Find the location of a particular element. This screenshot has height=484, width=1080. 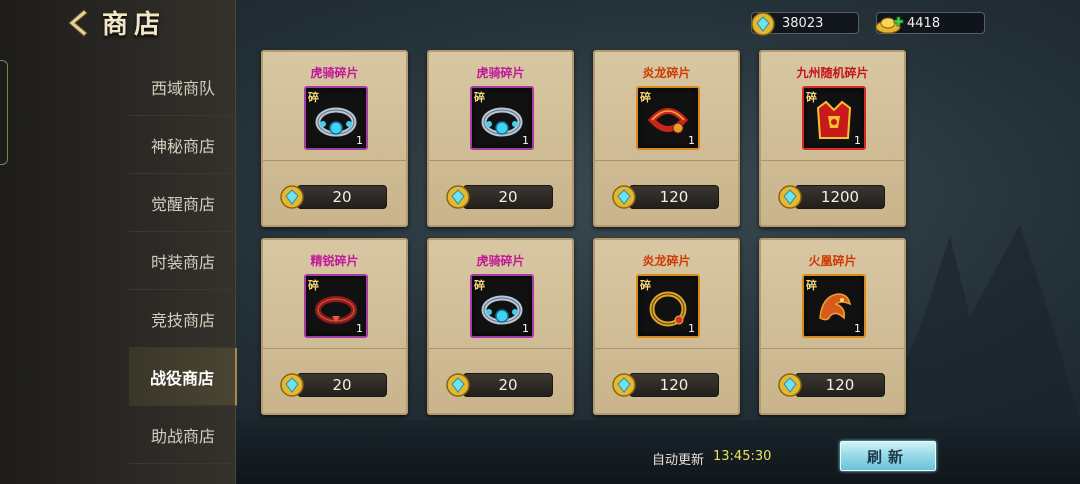

gold-ring-icon is located at coordinates (668, 309).